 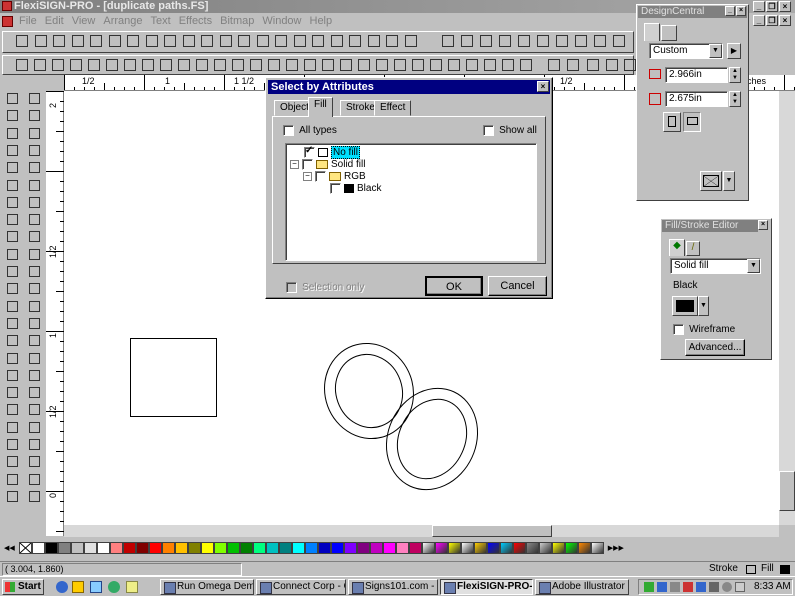 What do you see at coordinates (307, 164) in the screenshot?
I see `solid-fill-checkbox` at bounding box center [307, 164].